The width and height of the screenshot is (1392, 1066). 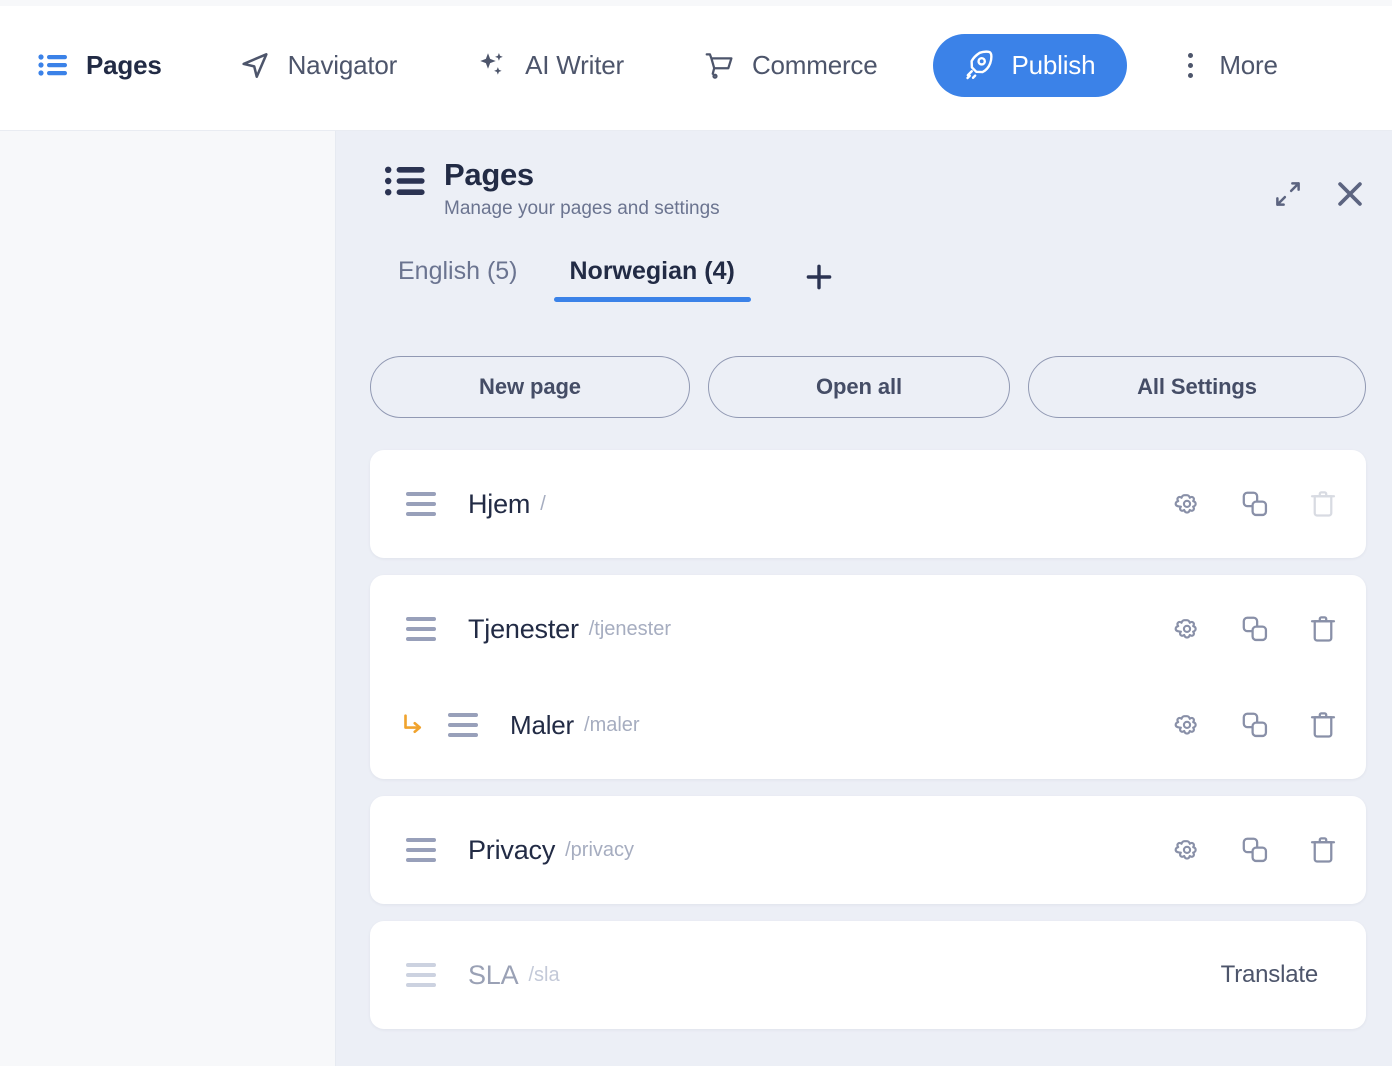 What do you see at coordinates (489, 174) in the screenshot?
I see `page-title: Pages` at bounding box center [489, 174].